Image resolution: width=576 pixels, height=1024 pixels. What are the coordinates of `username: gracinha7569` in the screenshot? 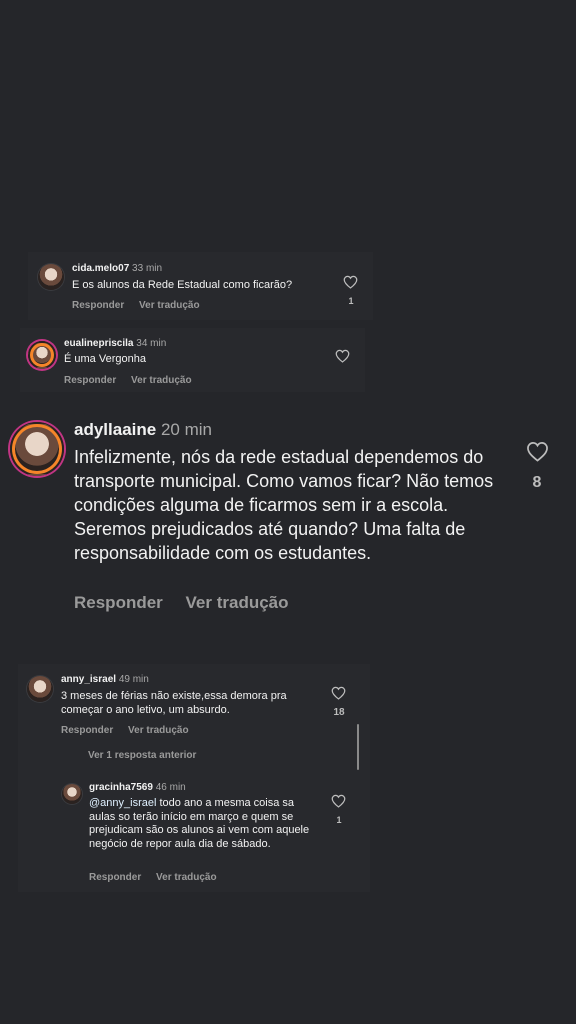 It's located at (121, 787).